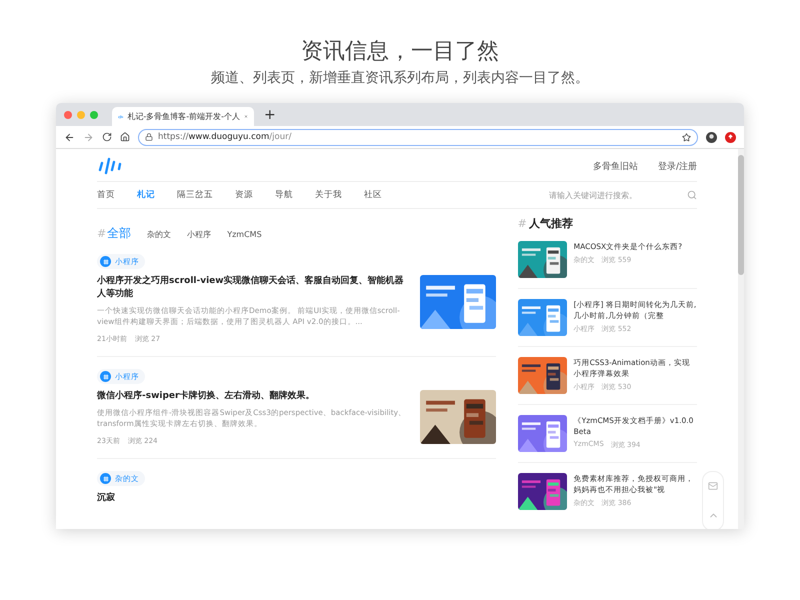 Image resolution: width=800 pixels, height=600 pixels. I want to click on article-title: 微信小程序-swiper卡牌切换、左右滑动、翻牌效果。, so click(252, 396).